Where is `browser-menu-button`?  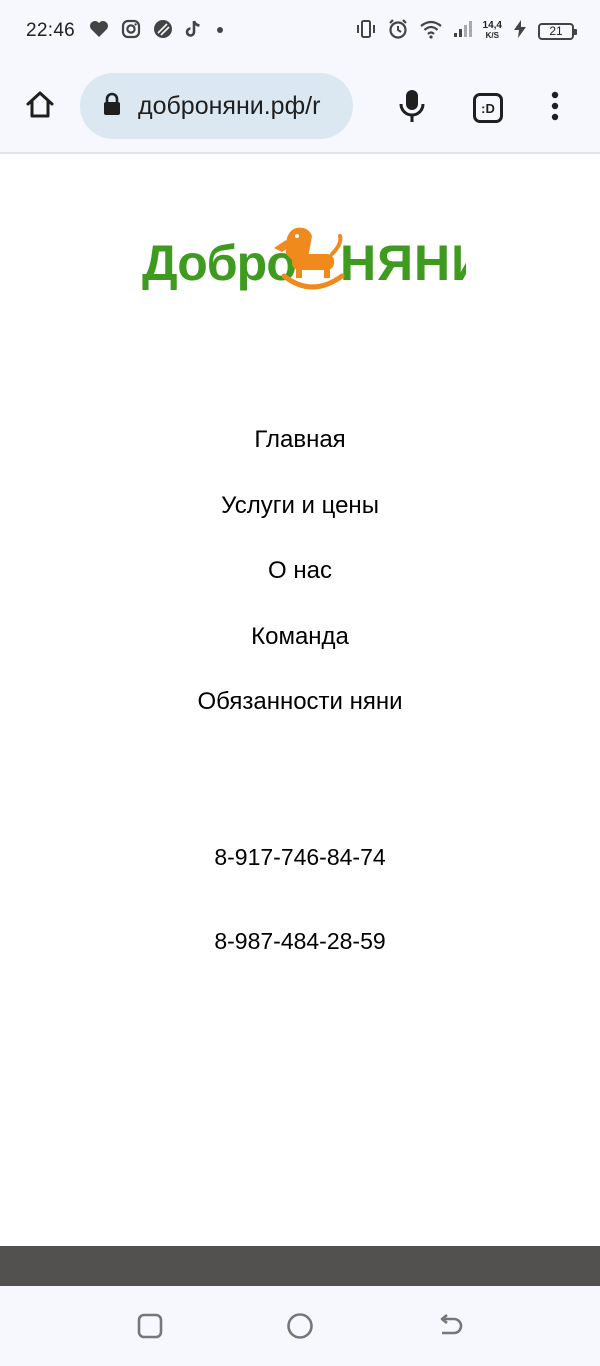 browser-menu-button is located at coordinates (555, 108).